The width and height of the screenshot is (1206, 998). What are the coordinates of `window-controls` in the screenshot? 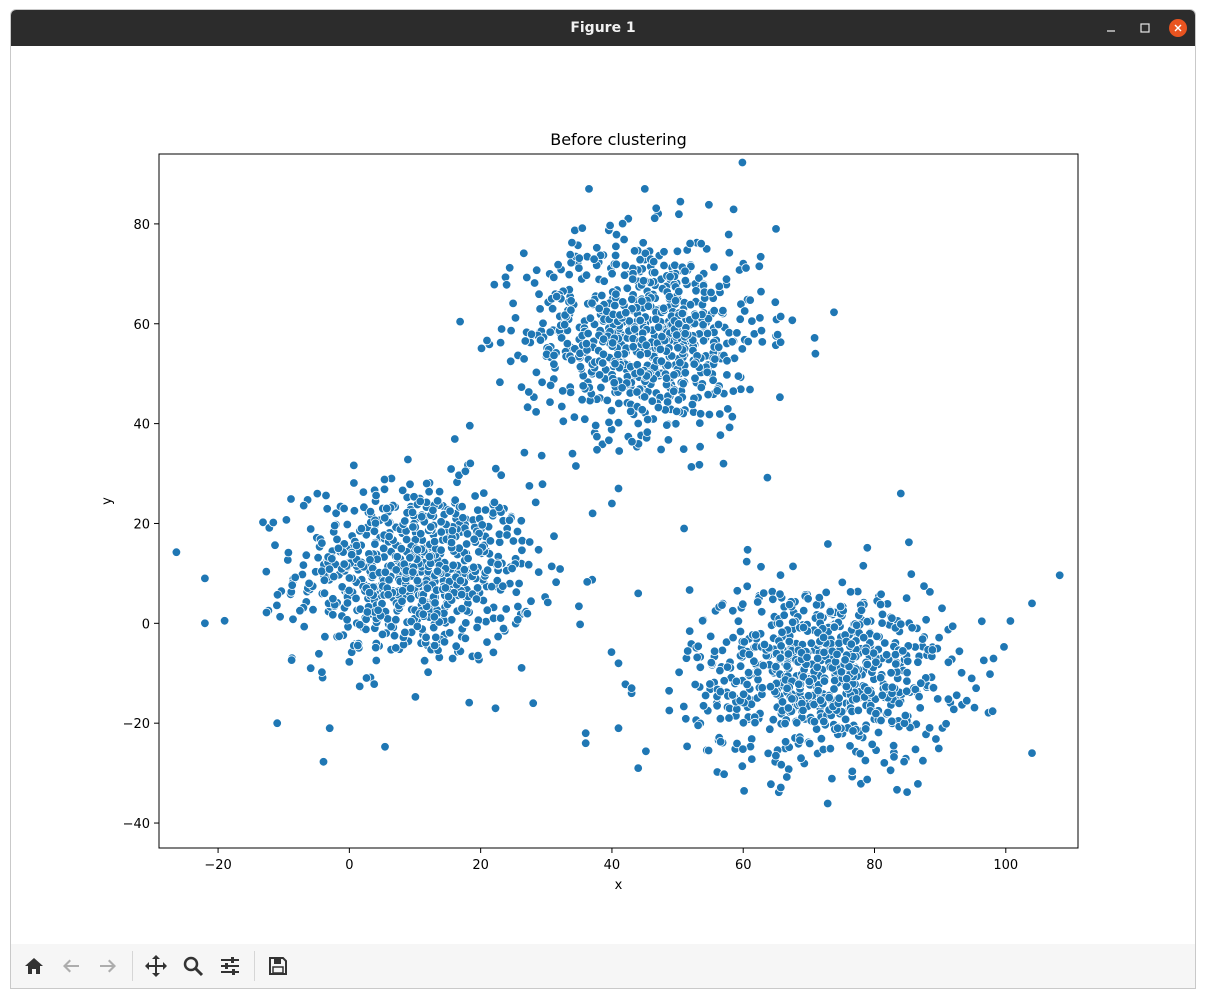 It's located at (1137, 28).